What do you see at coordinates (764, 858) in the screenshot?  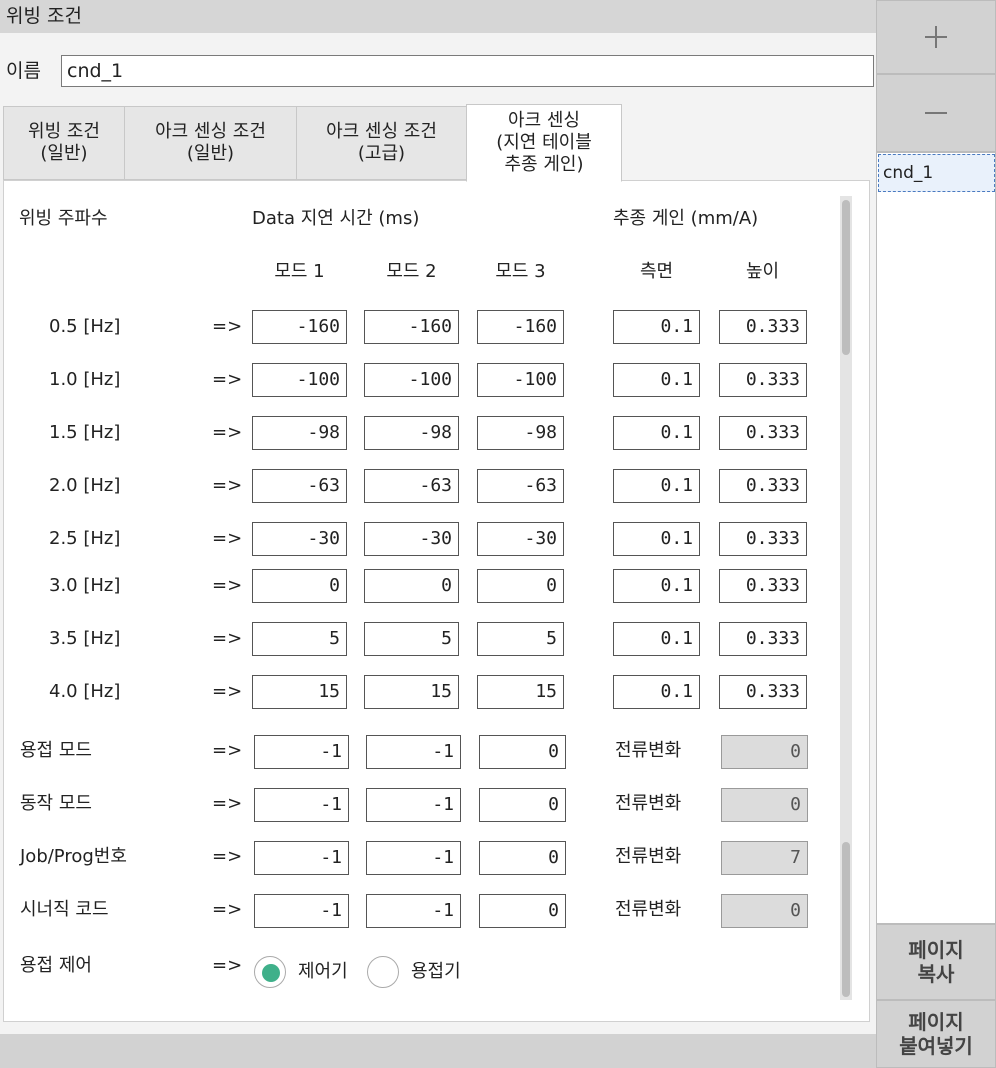 I see `current-change-value: 7` at bounding box center [764, 858].